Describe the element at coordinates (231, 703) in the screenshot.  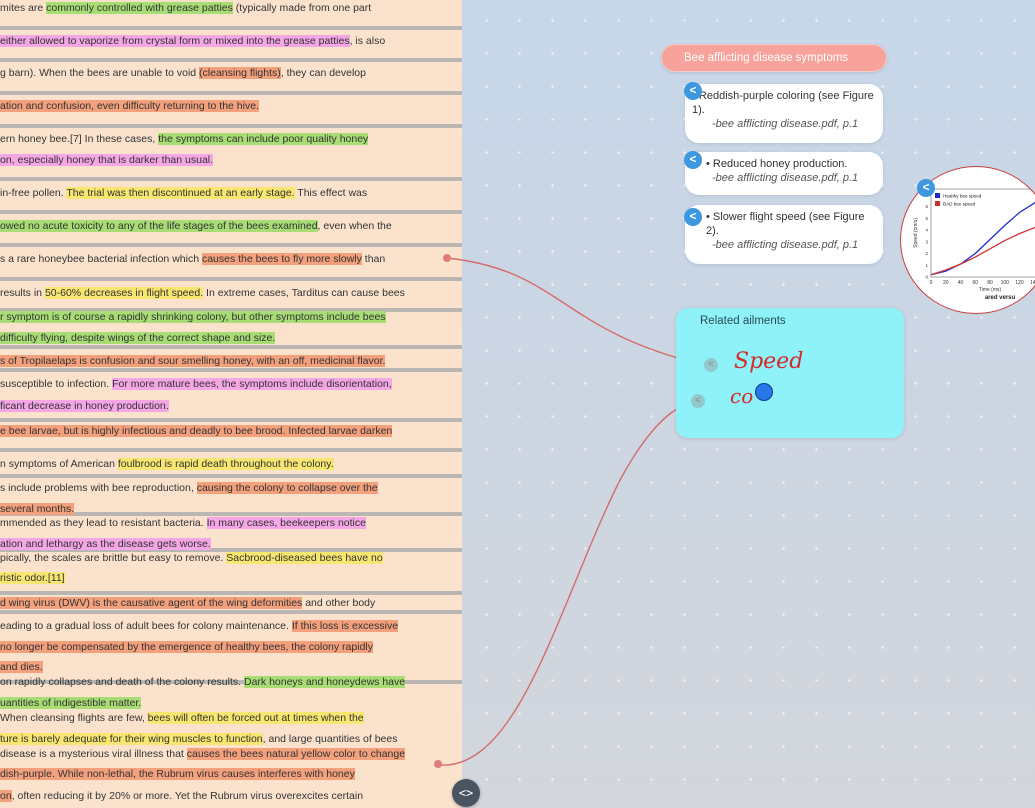
I see `document-line: uantities of indigestible matter.` at that location.